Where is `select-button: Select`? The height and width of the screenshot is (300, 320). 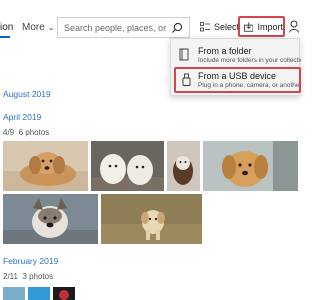 select-button: Select is located at coordinates (219, 27).